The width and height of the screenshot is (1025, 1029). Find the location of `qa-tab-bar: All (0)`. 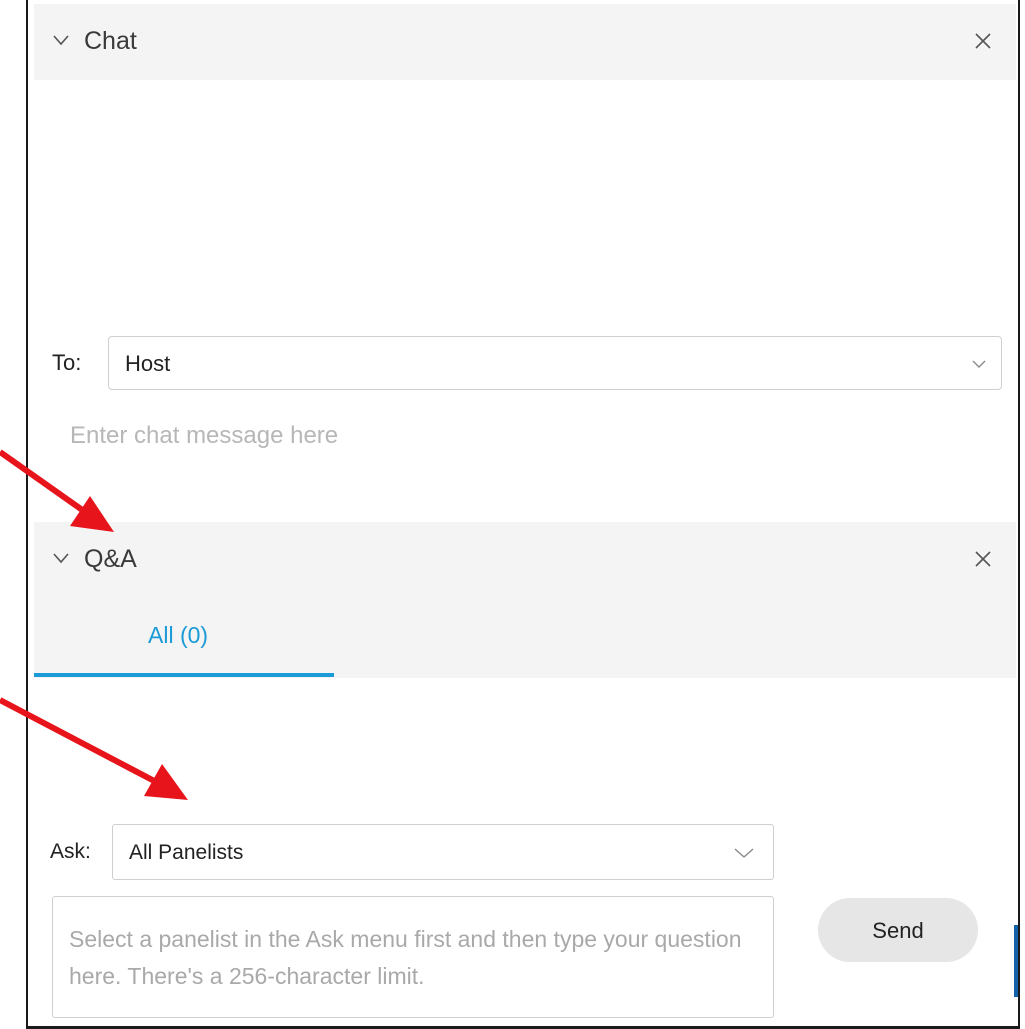

qa-tab-bar: All (0) is located at coordinates (525, 638).